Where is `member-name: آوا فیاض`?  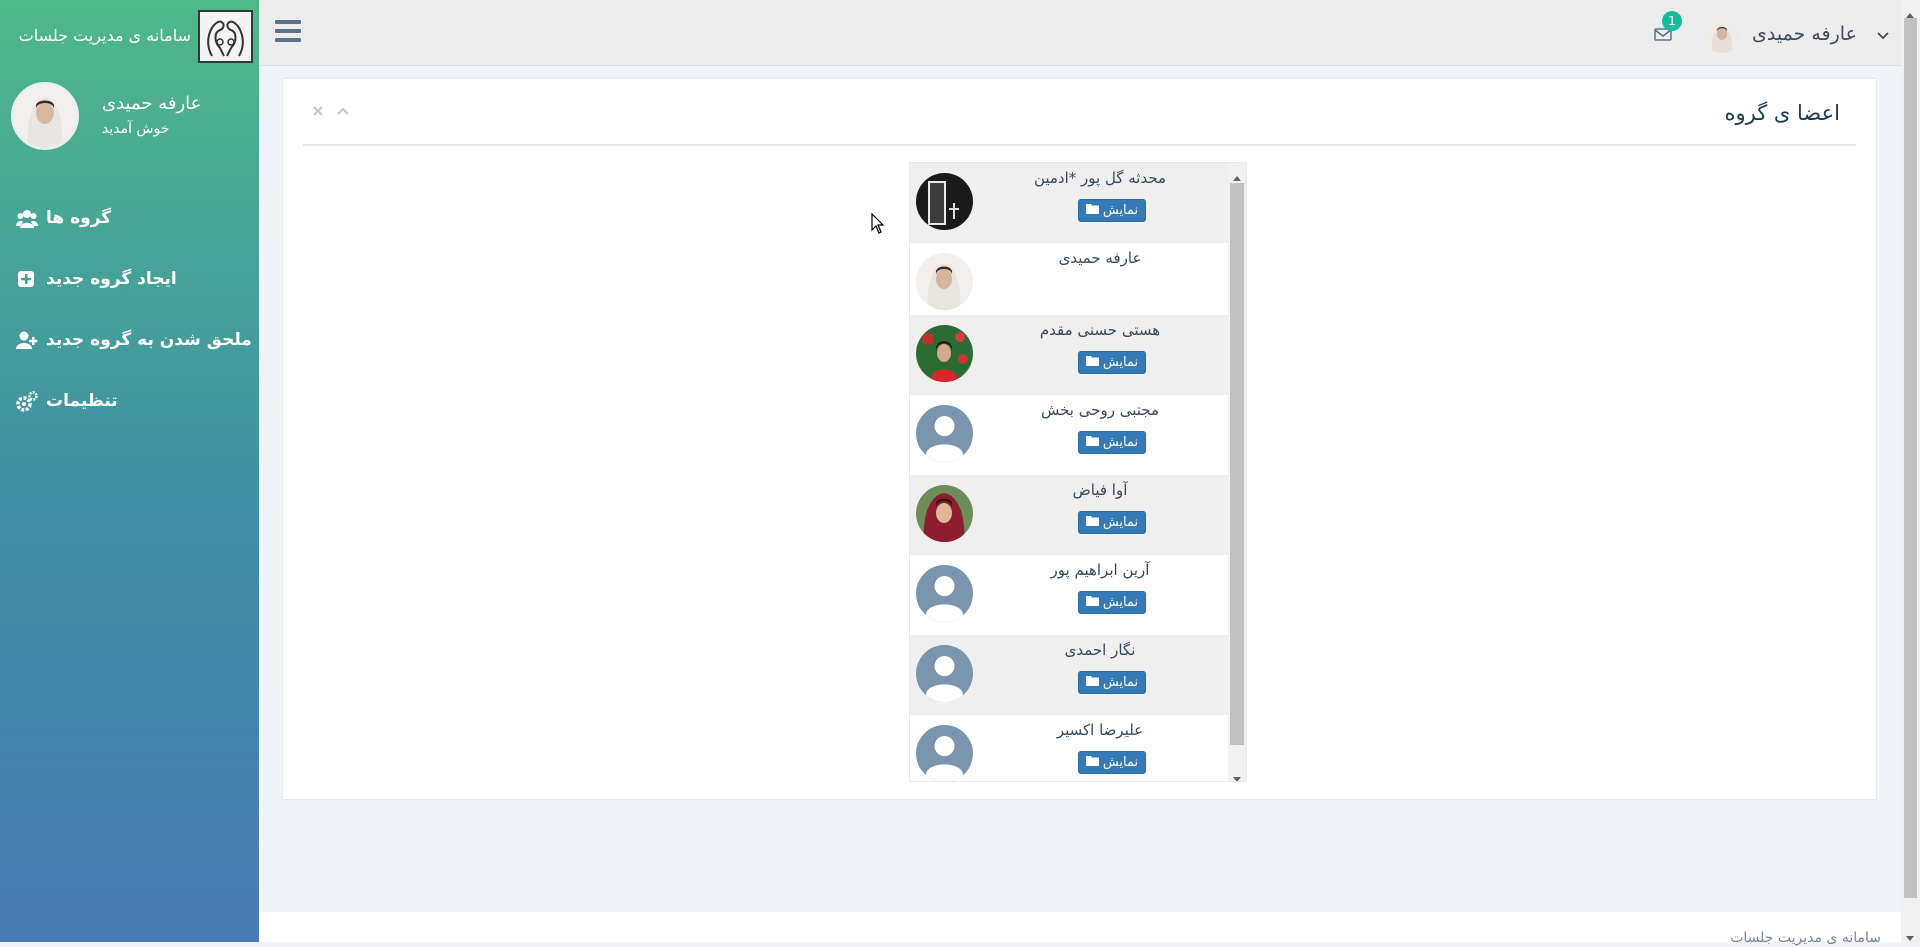 member-name: آوا فیاض is located at coordinates (1100, 490).